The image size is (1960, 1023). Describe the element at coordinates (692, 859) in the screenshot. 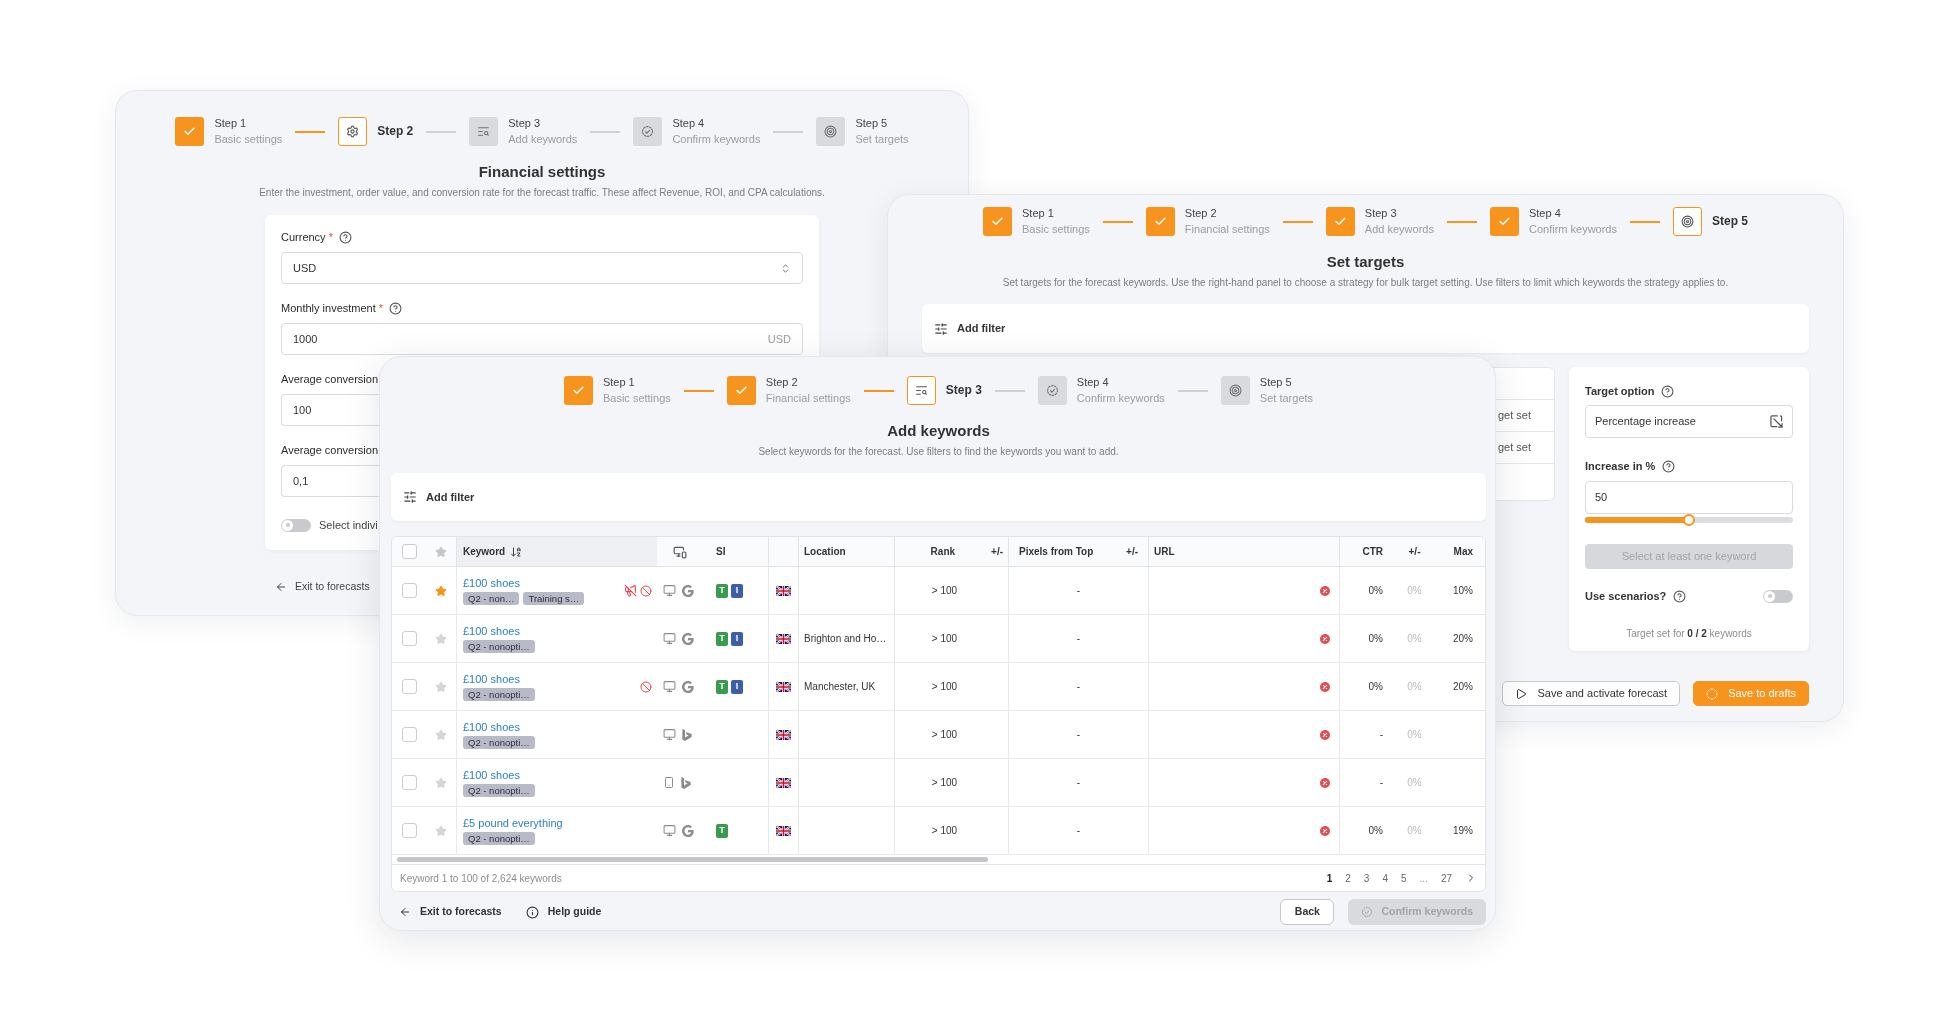

I see `scrollbar-thumb` at that location.